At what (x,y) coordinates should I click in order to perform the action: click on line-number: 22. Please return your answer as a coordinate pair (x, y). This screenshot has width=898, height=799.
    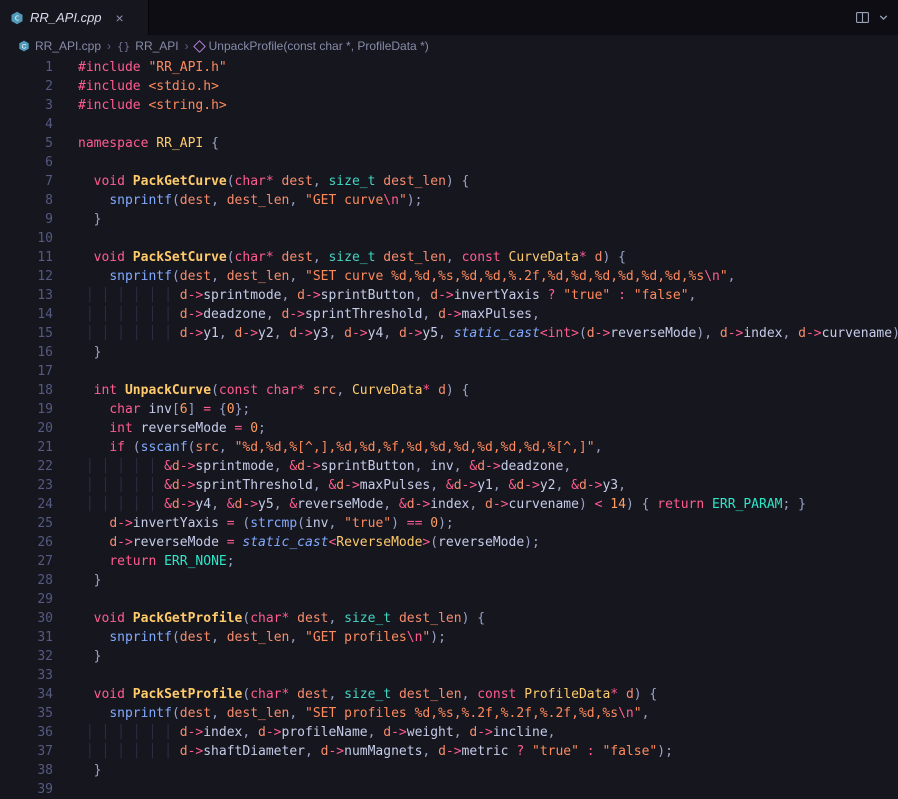
    Looking at the image, I should click on (26, 466).